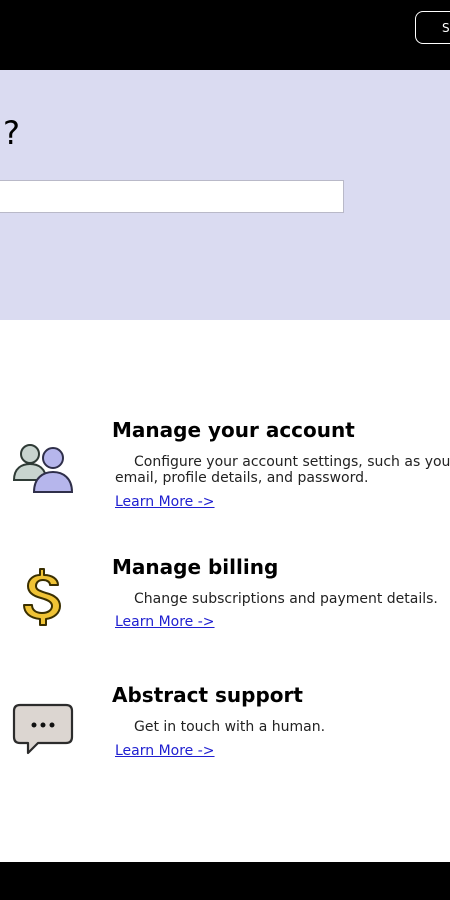 The image size is (450, 900). What do you see at coordinates (11, 133) in the screenshot?
I see `hero-title: ?` at bounding box center [11, 133].